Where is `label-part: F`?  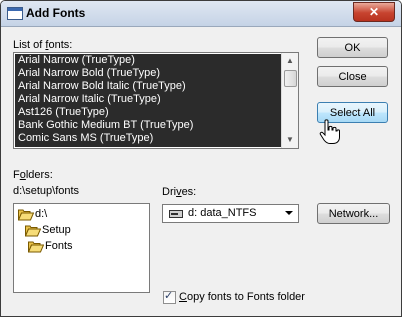
label-part: F is located at coordinates (16, 175).